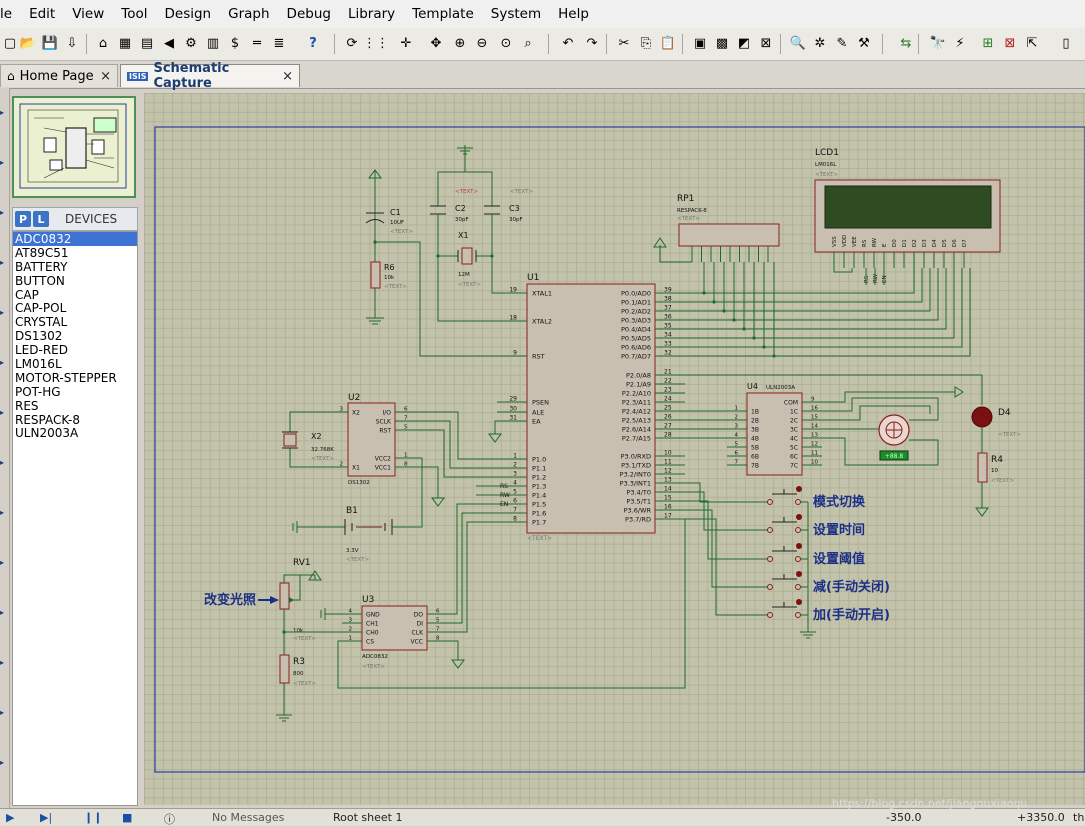  Describe the element at coordinates (191, 43) in the screenshot. I see `gerber-icon: ⚙` at that location.